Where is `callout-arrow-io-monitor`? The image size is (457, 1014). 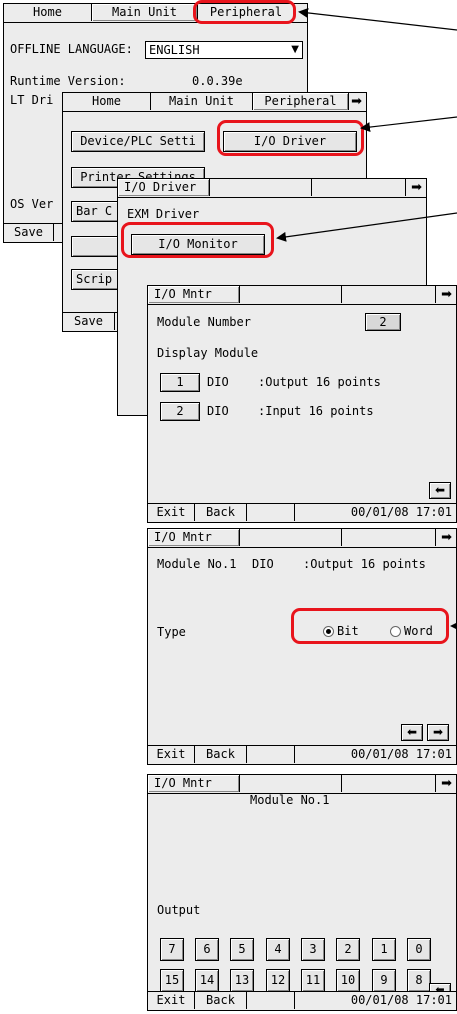
callout-arrow-io-monitor is located at coordinates (366, 227).